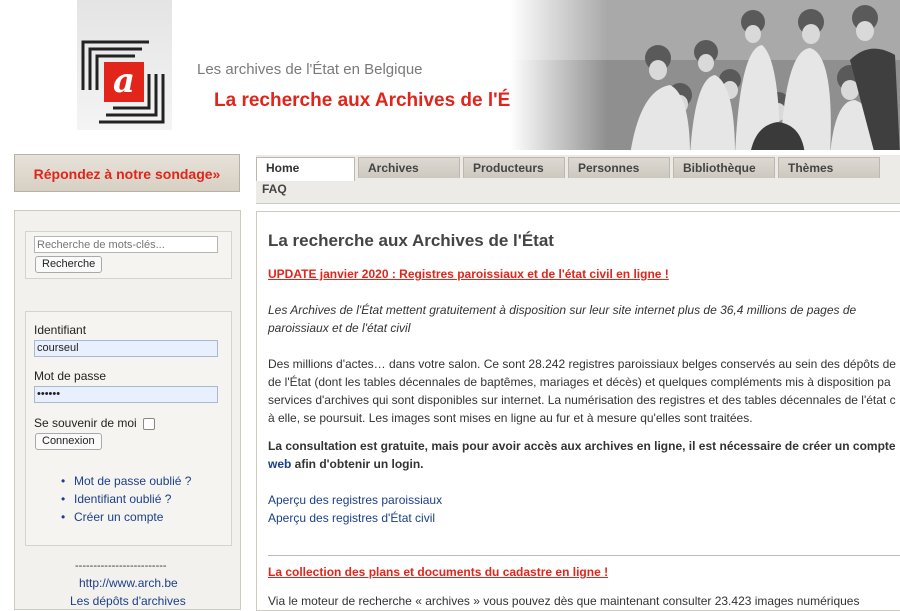  Describe the element at coordinates (310, 69) in the screenshot. I see `site-subtitle: Les archives de l'État en Belgique` at that location.